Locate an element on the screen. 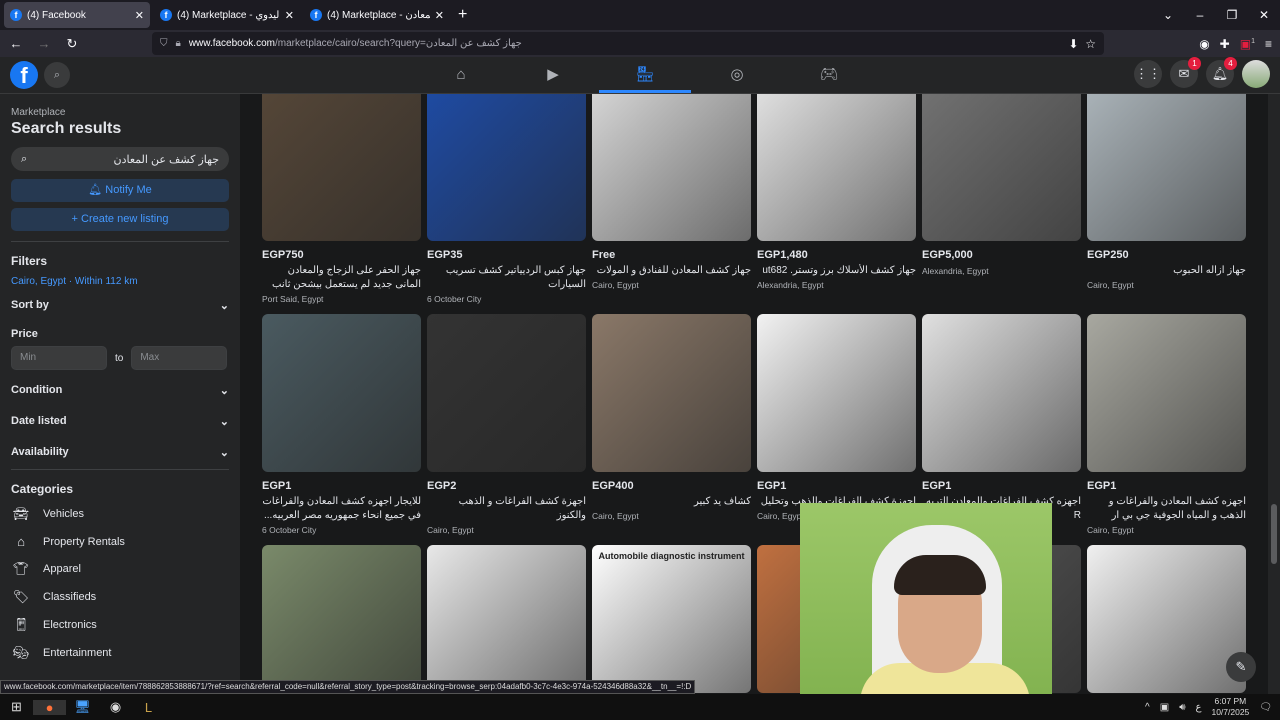  notify-me-button: 🔔︎ Notify Me is located at coordinates (120, 190).